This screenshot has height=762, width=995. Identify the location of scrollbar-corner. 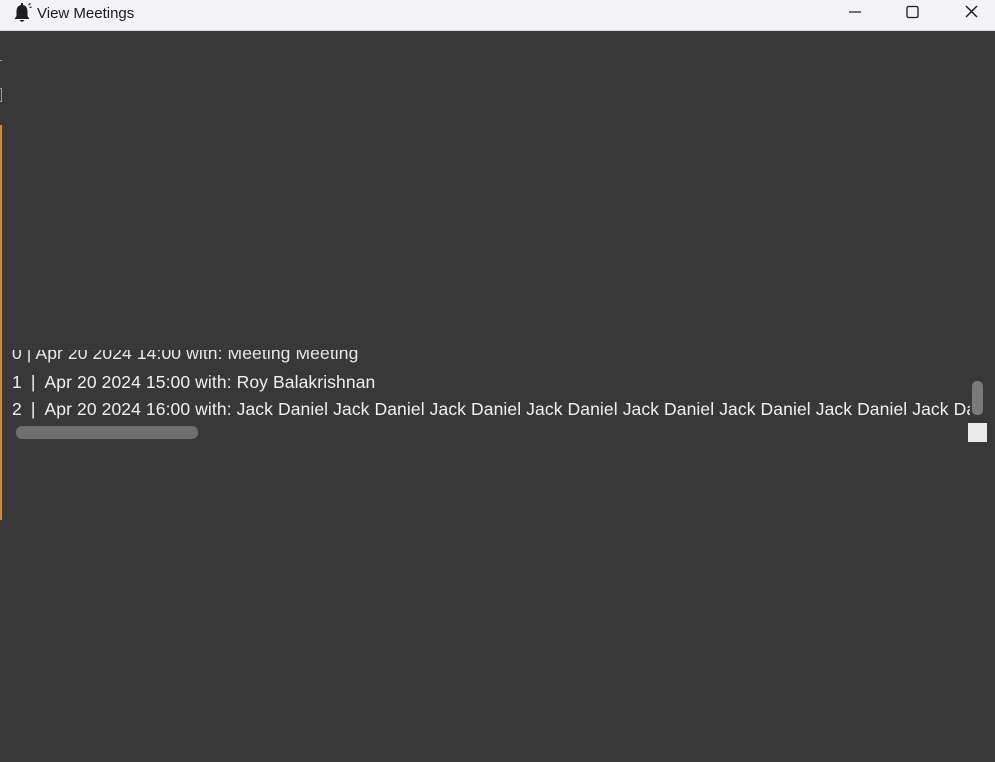
(977, 432).